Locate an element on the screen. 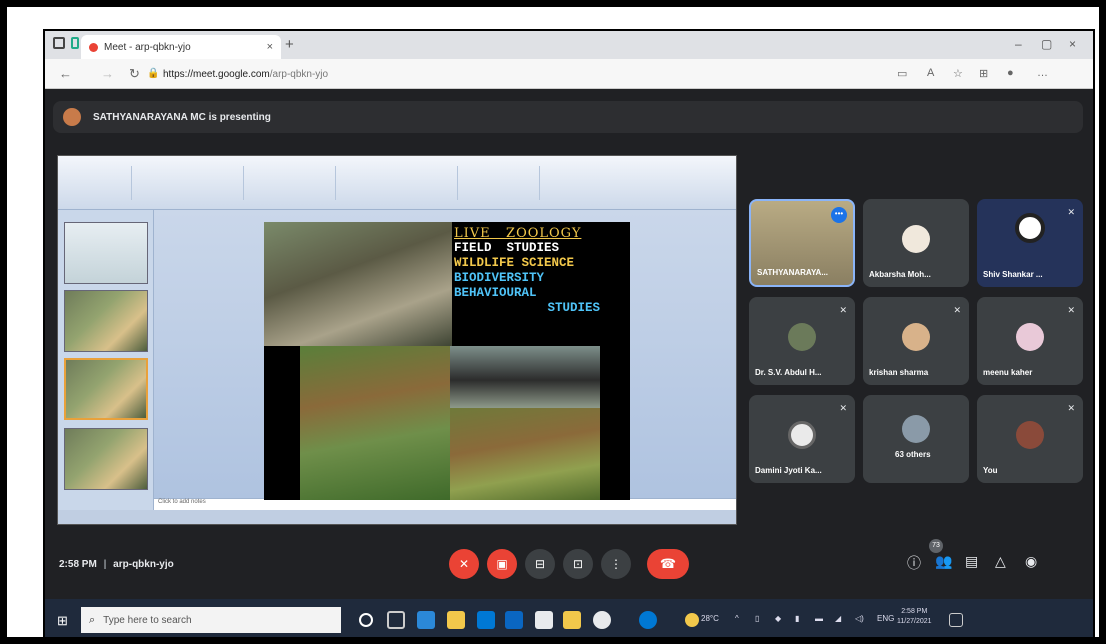  volume-icon: ◁) is located at coordinates (859, 618).